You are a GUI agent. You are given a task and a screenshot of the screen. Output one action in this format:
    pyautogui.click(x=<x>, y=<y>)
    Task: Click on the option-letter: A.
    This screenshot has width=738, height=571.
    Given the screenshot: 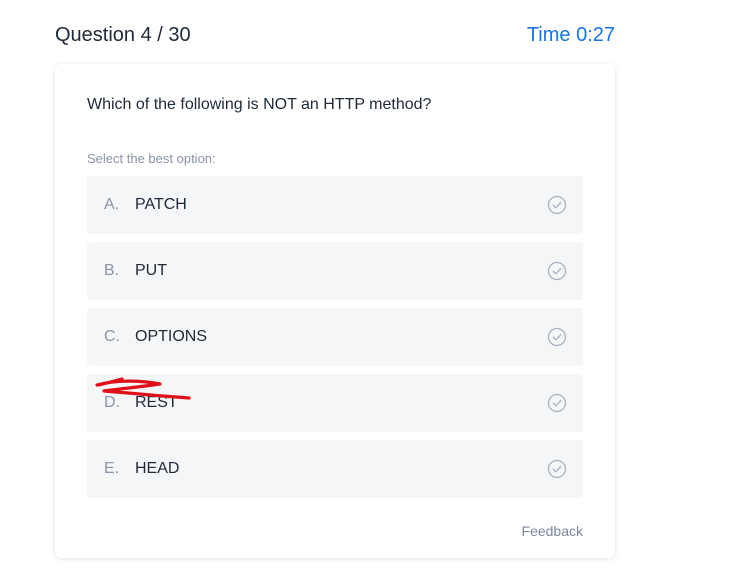 What is the action you would take?
    pyautogui.click(x=112, y=204)
    